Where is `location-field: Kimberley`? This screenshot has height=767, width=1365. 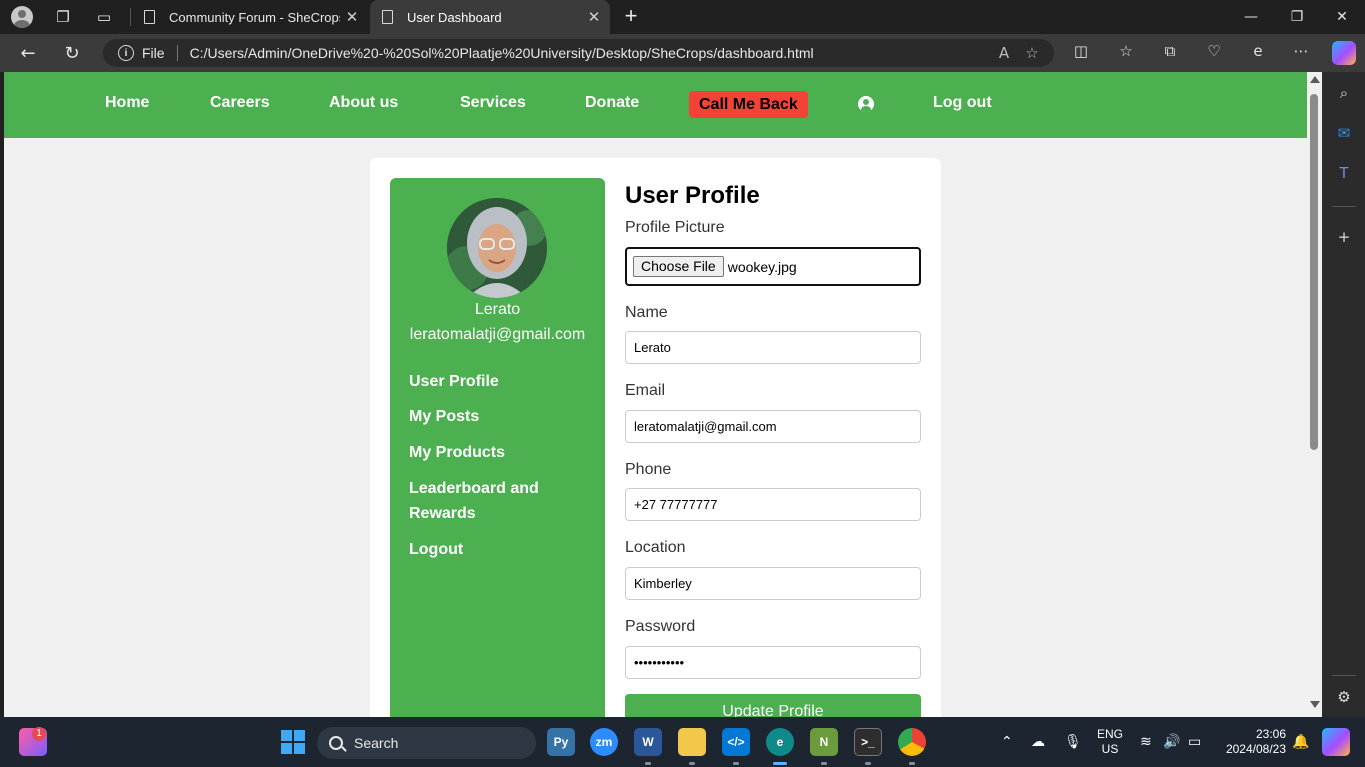
location-field: Kimberley is located at coordinates (773, 583).